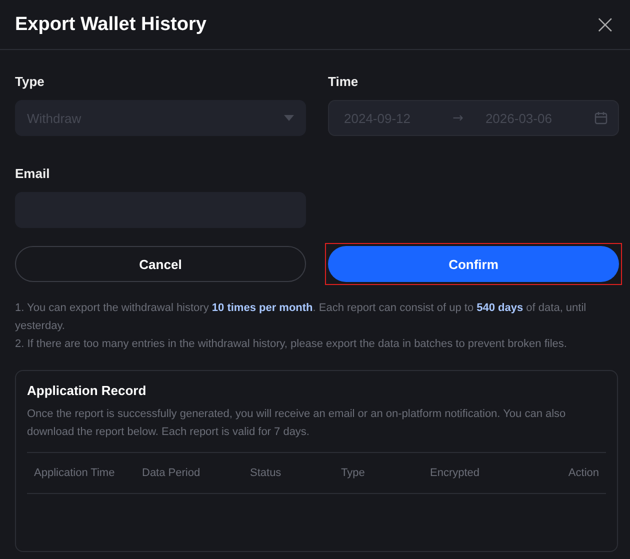 This screenshot has height=559, width=630. Describe the element at coordinates (30, 82) in the screenshot. I see `field-label: Type` at that location.